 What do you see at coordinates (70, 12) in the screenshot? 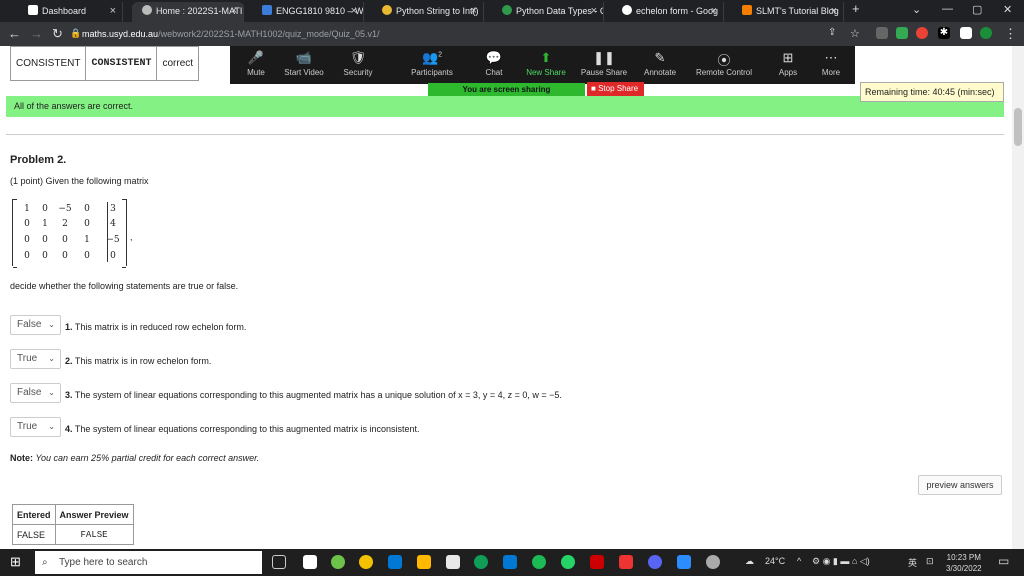
I see `tab-dashboard: Dashboard ×` at bounding box center [70, 12].